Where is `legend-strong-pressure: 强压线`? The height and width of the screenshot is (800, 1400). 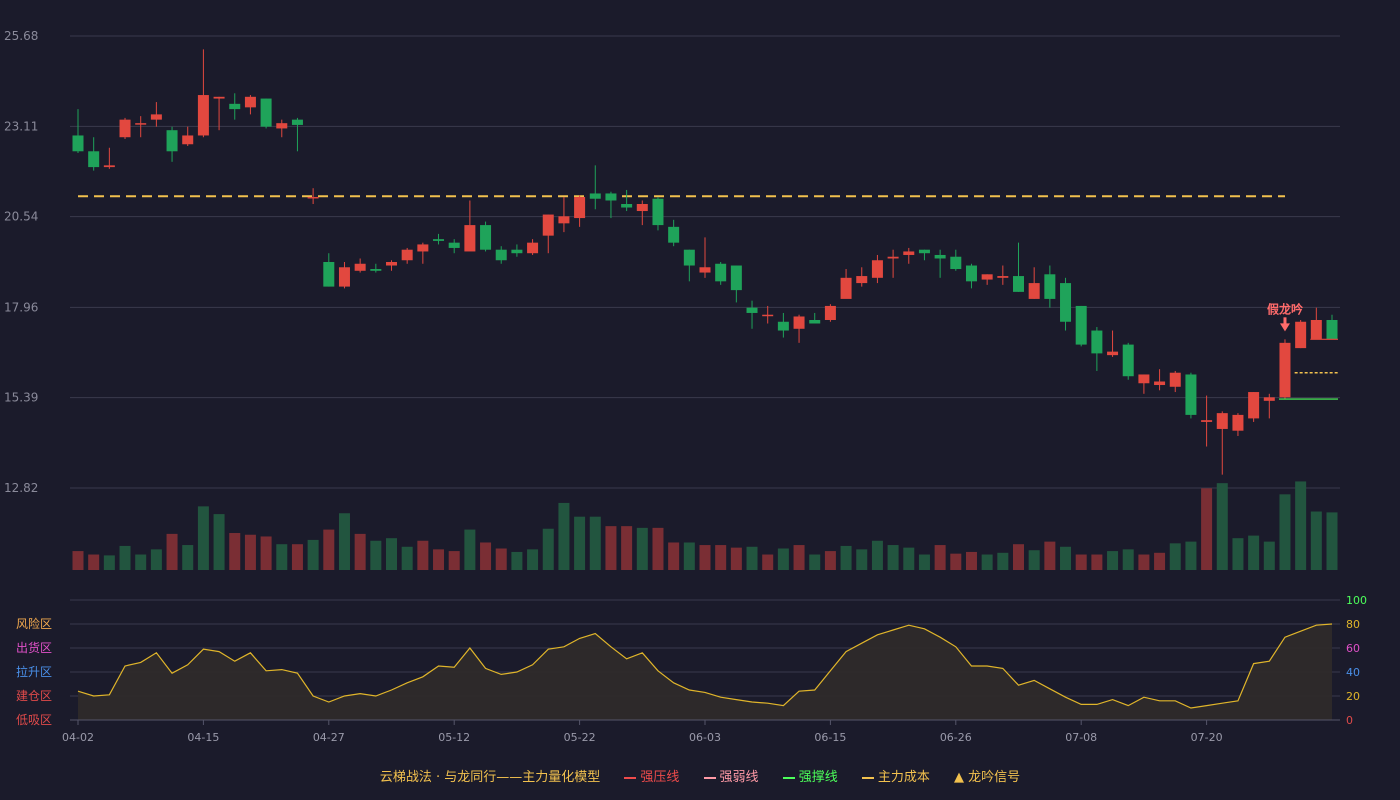
legend-strong-pressure: 强压线 is located at coordinates (651, 777).